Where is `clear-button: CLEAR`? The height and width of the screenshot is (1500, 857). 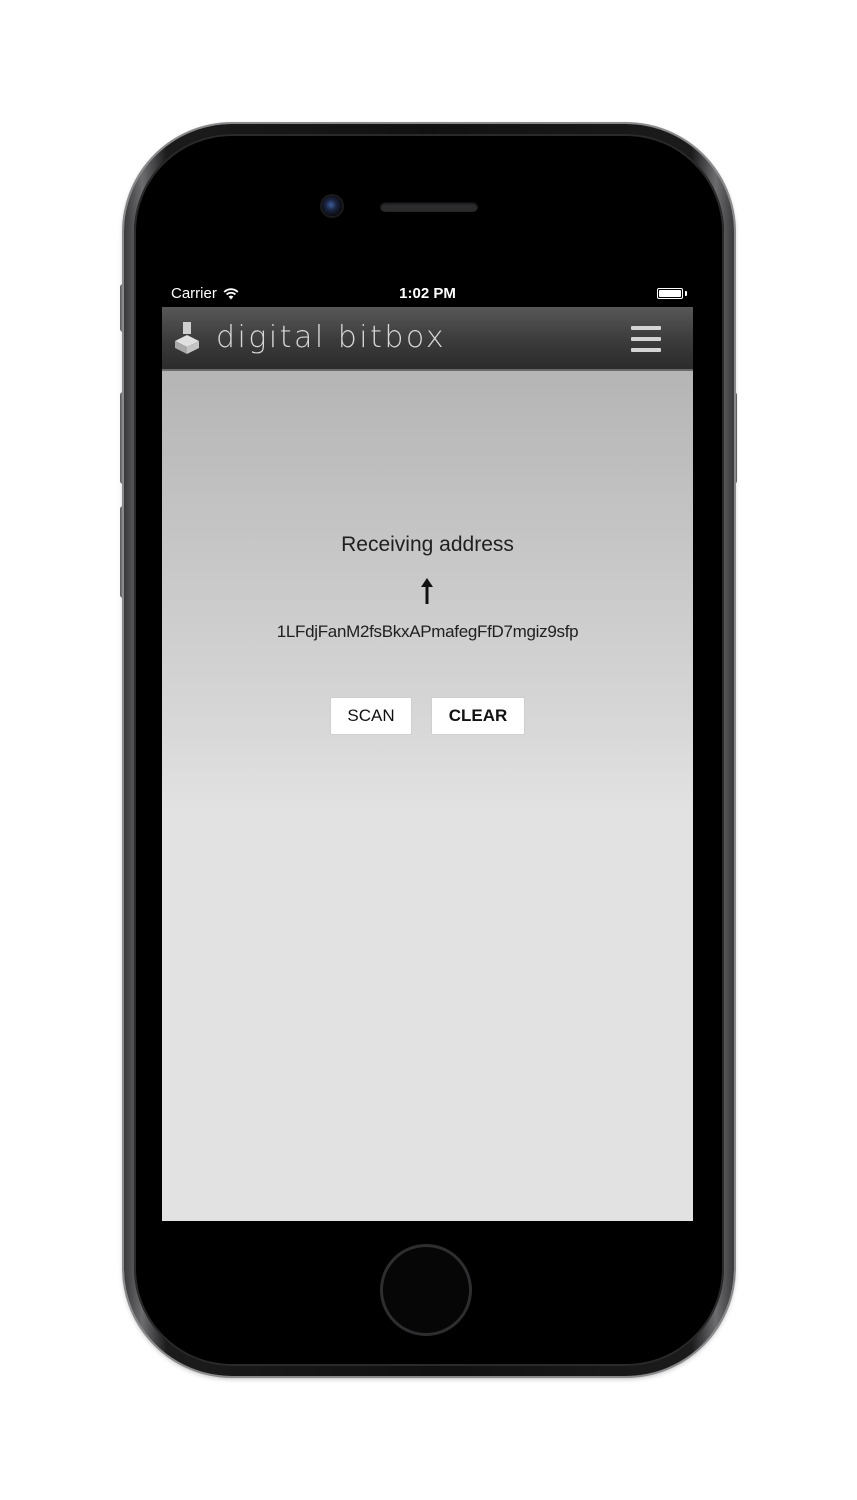
clear-button: CLEAR is located at coordinates (478, 716).